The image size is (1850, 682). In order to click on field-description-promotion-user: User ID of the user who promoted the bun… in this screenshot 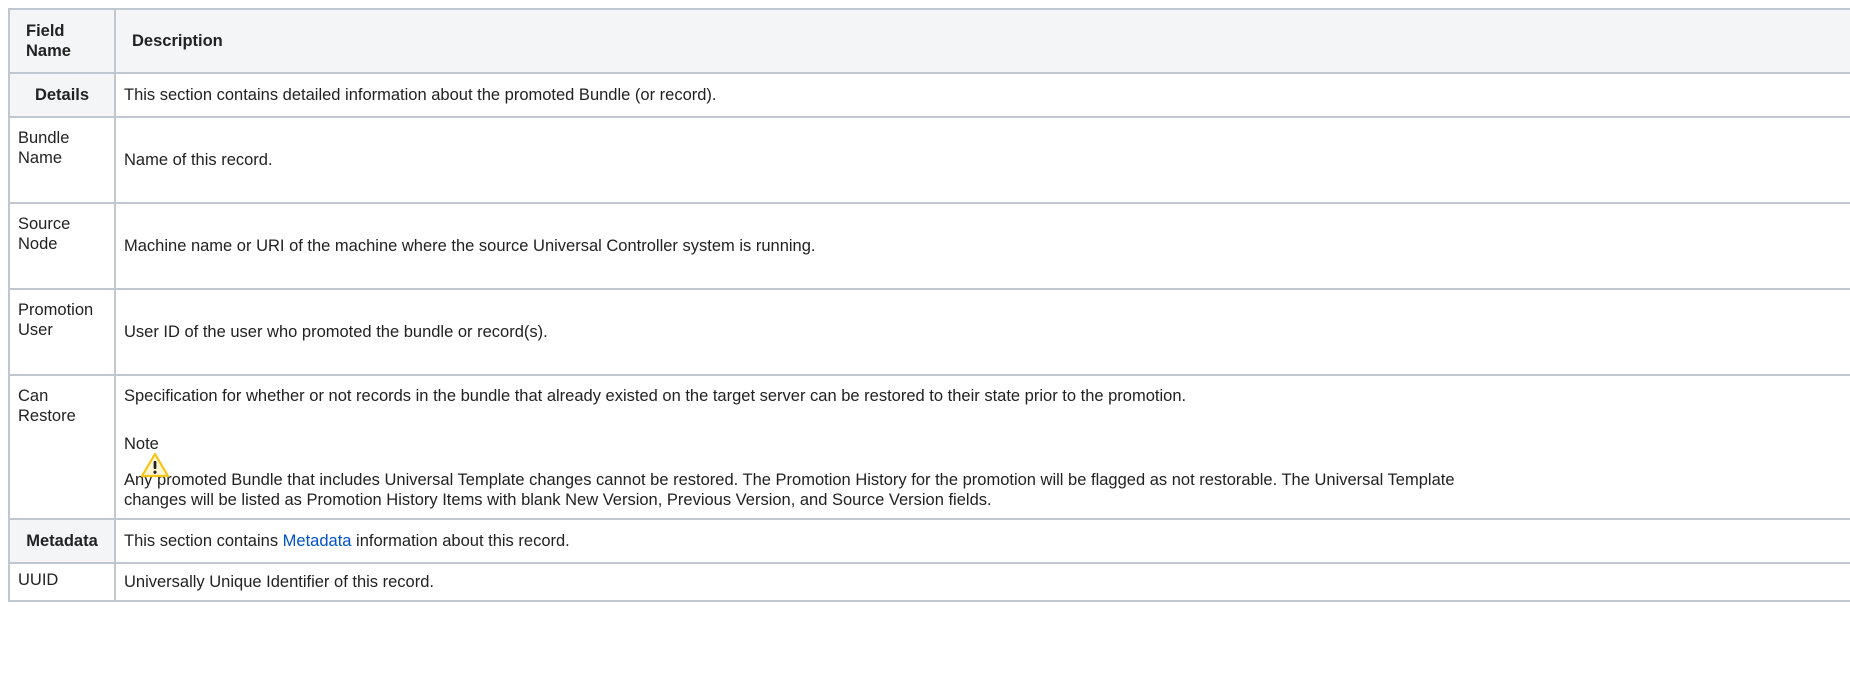, I will do `click(982, 332)`.